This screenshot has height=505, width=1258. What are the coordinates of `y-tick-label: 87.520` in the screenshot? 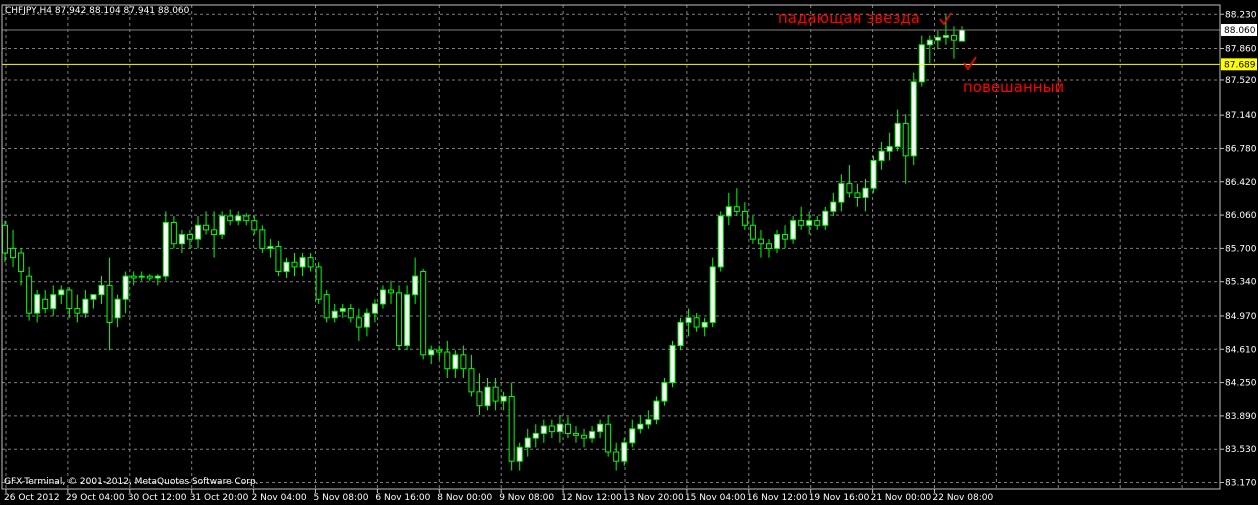 It's located at (1241, 81).